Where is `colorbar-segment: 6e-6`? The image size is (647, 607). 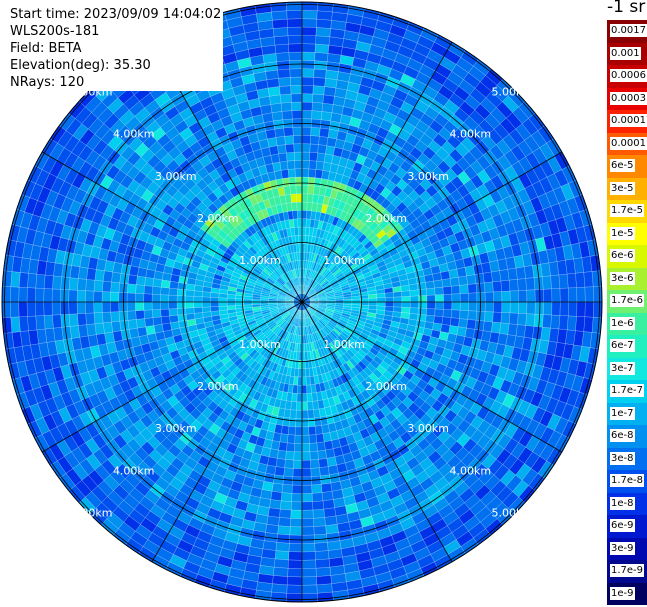 colorbar-segment: 6e-6 is located at coordinates (627, 256).